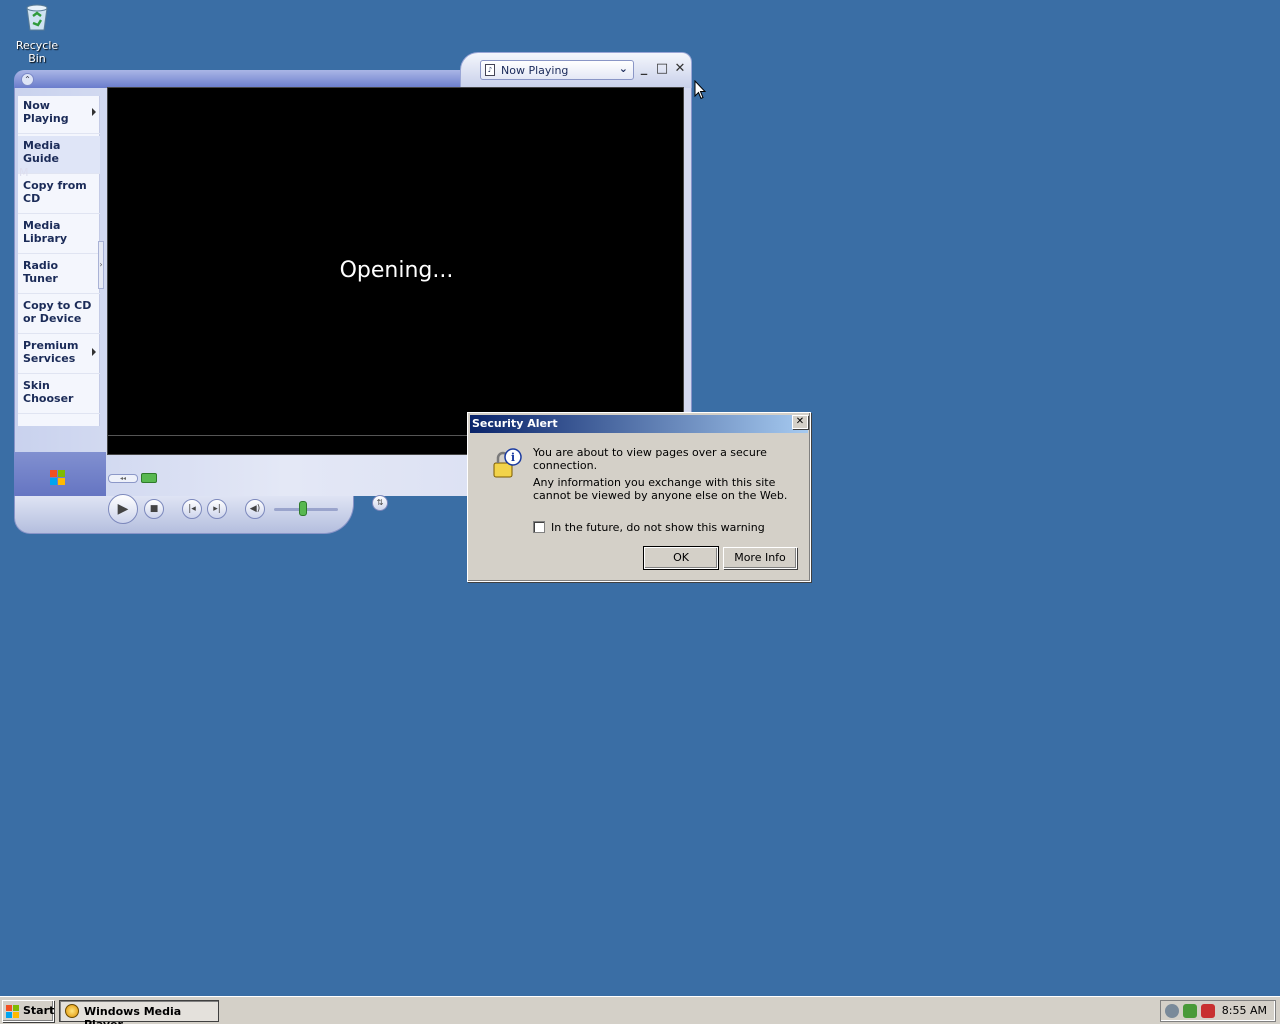 This screenshot has height=1024, width=1280. Describe the element at coordinates (662, 69) in the screenshot. I see `maximize-button: □` at that location.